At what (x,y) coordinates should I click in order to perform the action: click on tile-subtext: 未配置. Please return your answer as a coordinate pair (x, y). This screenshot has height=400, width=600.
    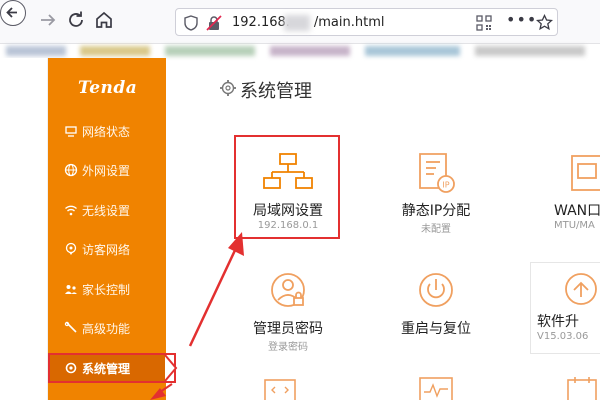
    Looking at the image, I should click on (436, 229).